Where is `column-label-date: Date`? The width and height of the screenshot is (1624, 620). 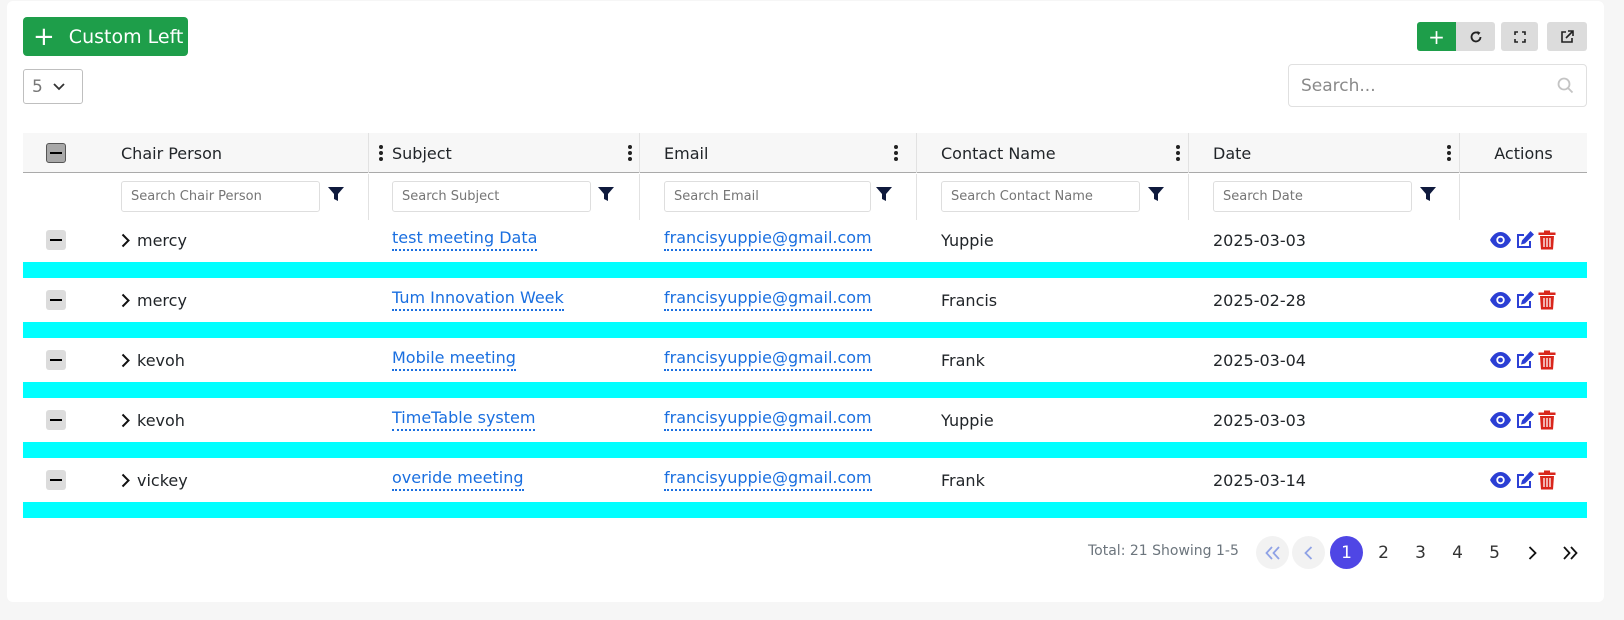
column-label-date: Date is located at coordinates (1232, 153).